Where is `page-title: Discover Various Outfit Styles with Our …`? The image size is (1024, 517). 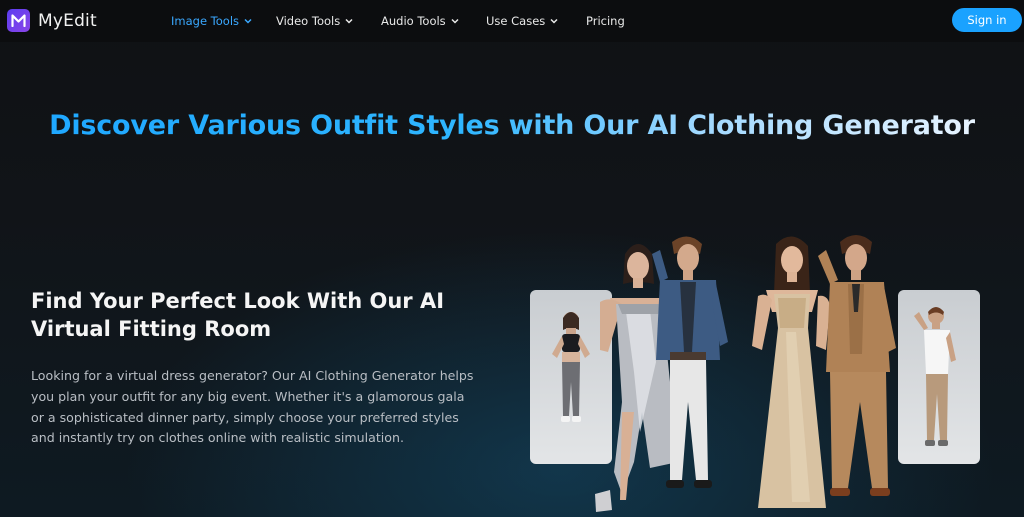
page-title: Discover Various Outfit Styles with Our … is located at coordinates (512, 125).